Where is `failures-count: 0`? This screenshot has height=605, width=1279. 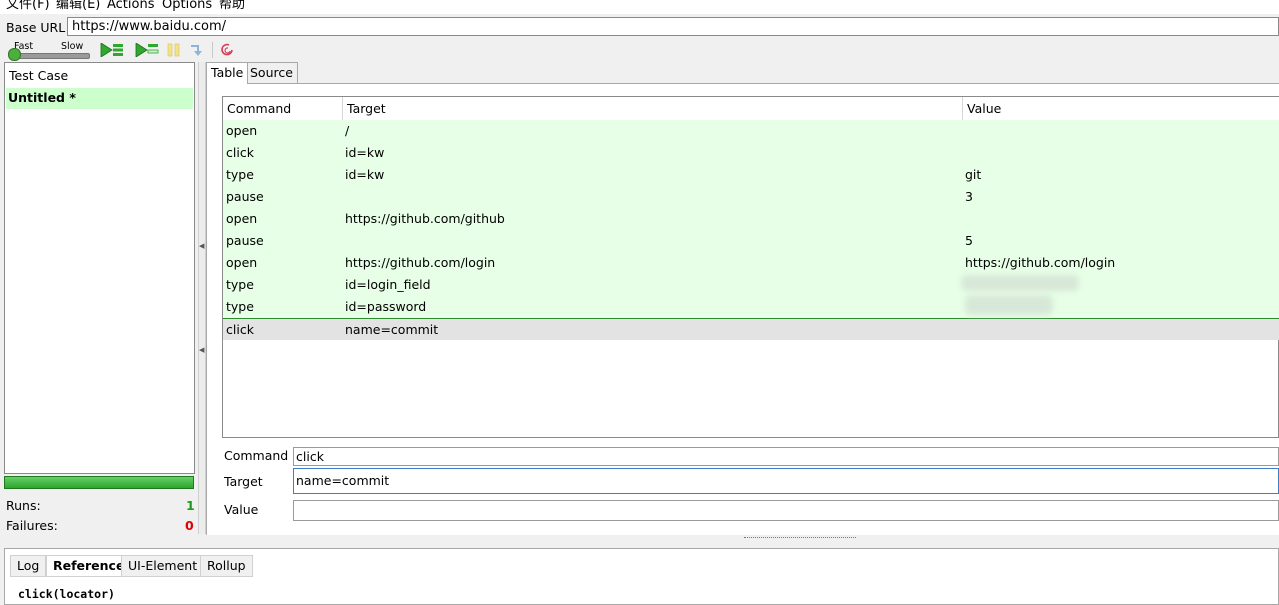 failures-count: 0 is located at coordinates (189, 525).